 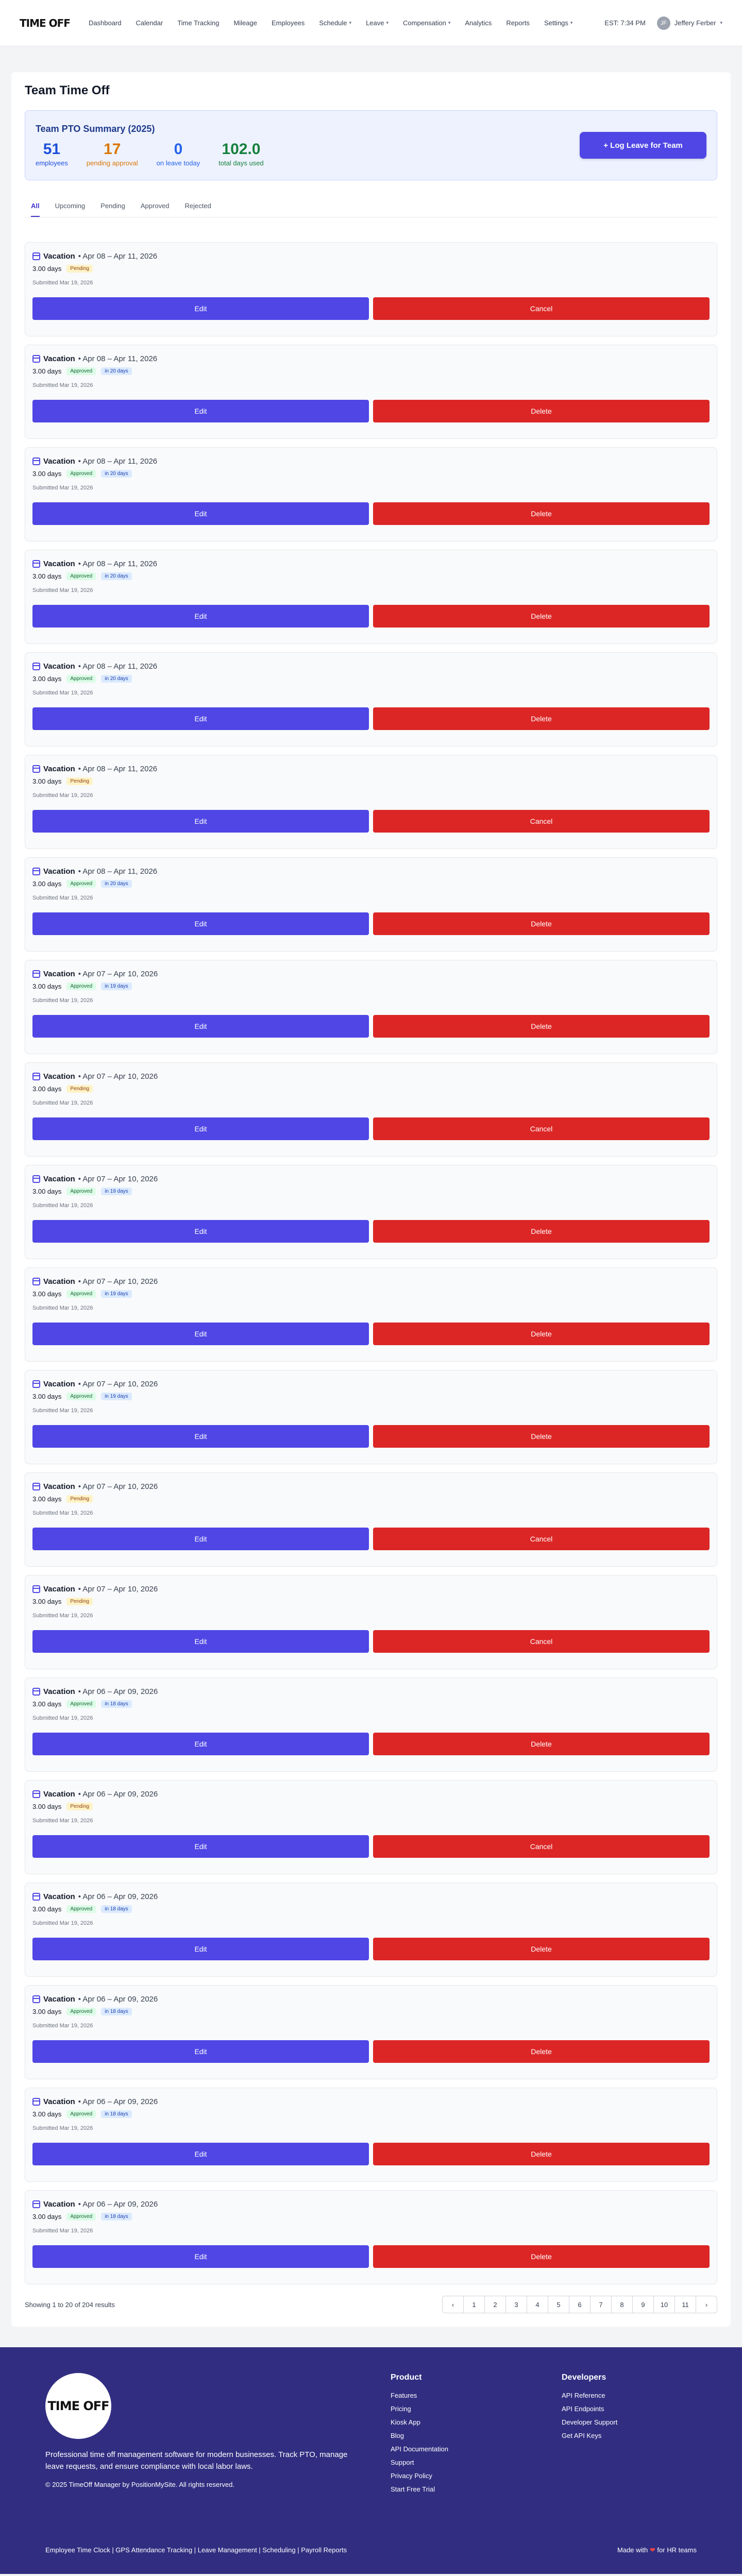 I want to click on page-button-2: 2, so click(x=495, y=2304).